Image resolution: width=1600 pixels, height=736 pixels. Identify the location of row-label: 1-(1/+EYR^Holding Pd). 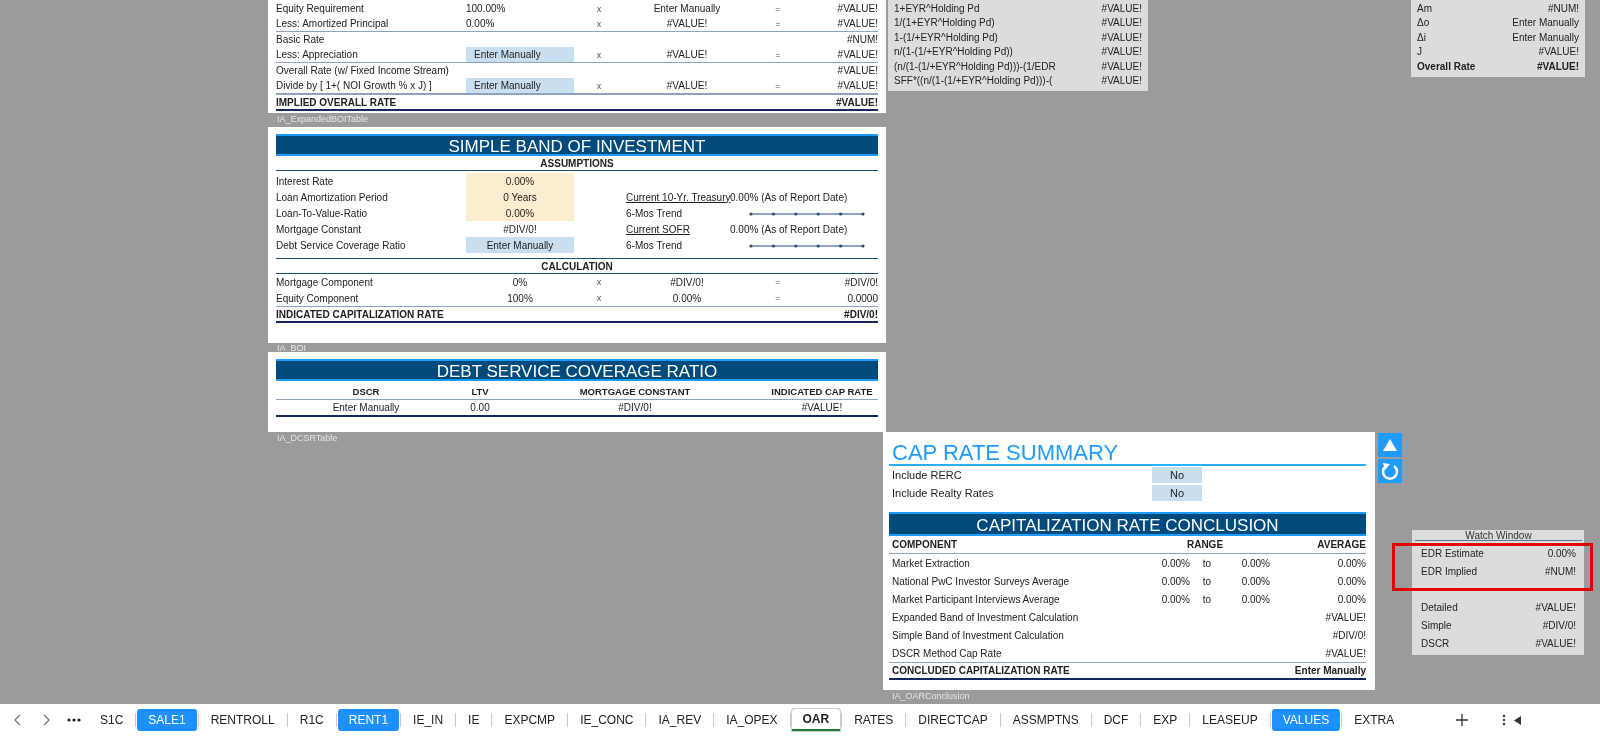
(946, 37).